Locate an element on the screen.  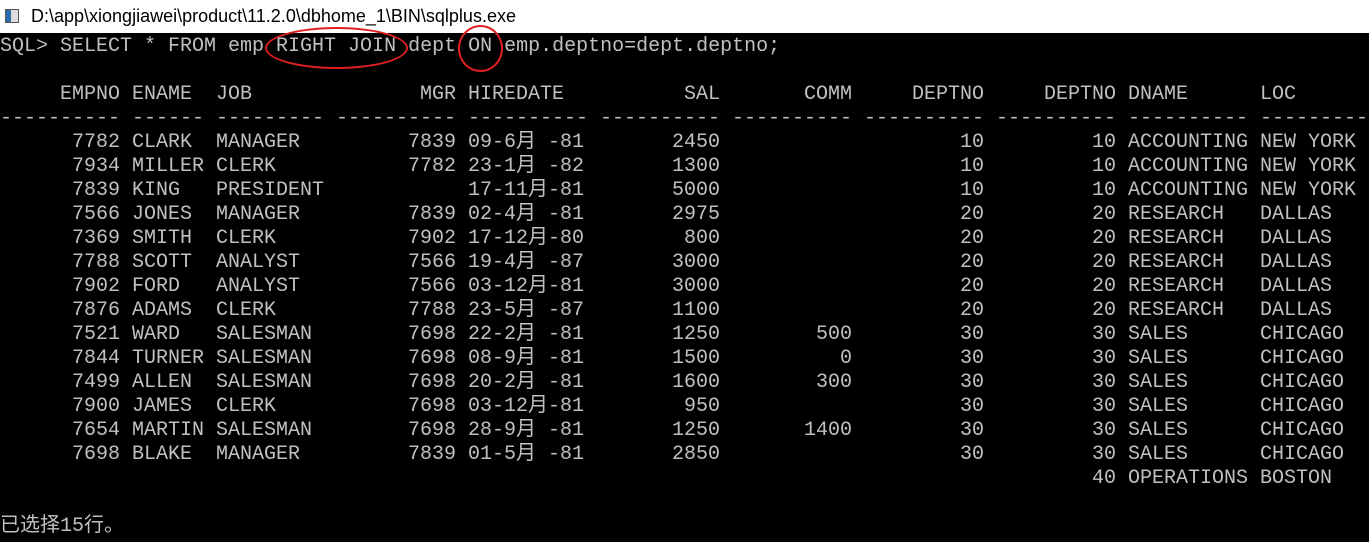
cell-comm is located at coordinates (792, 239).